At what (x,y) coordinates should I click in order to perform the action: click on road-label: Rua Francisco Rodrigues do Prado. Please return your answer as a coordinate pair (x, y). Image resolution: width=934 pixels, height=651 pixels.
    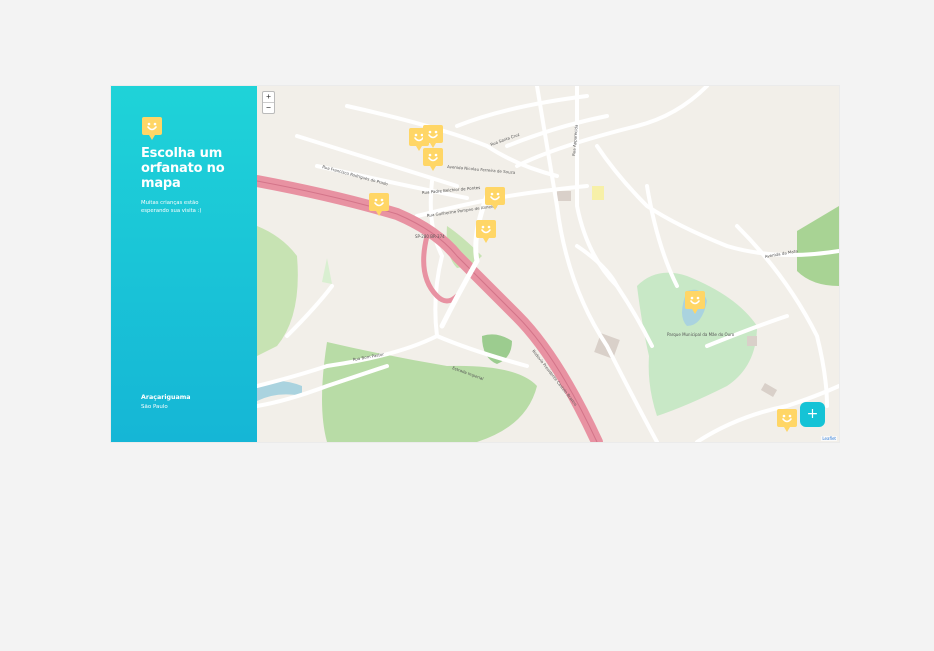
    Looking at the image, I should click on (355, 175).